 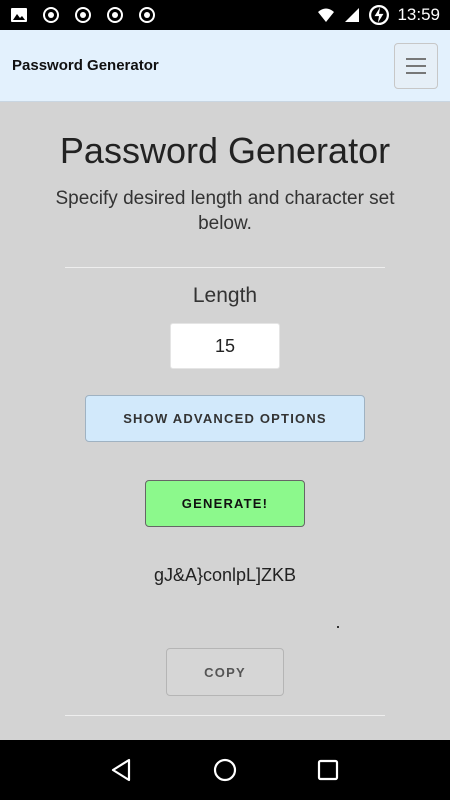 I want to click on generate-button: GENERATE!, so click(x=225, y=503).